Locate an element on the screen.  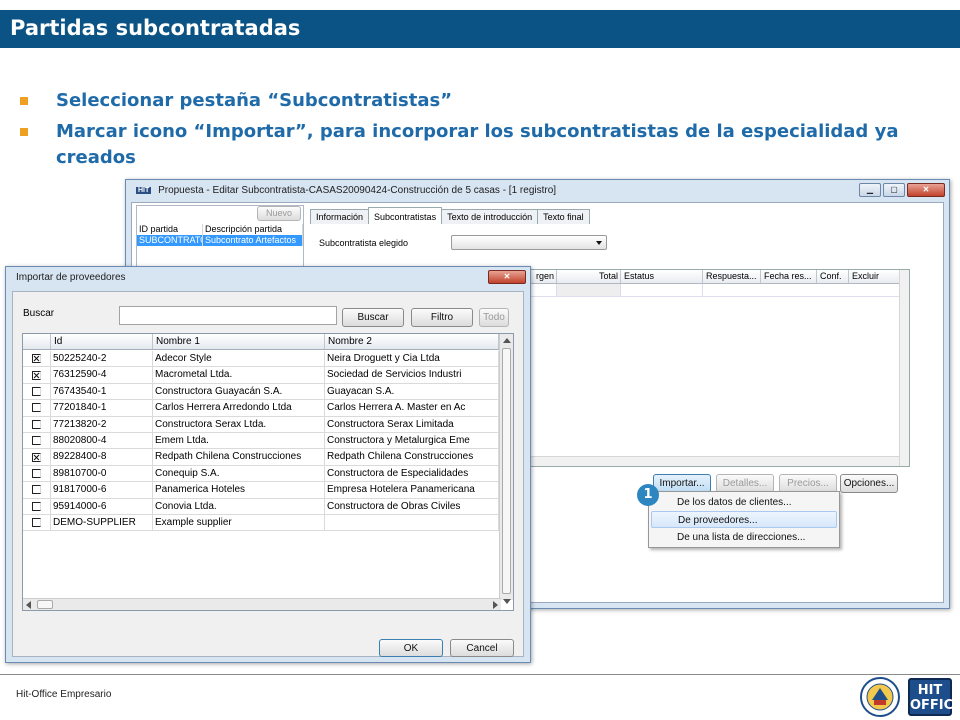
partidas-header: ID partida Descripción partida is located at coordinates (220, 229).